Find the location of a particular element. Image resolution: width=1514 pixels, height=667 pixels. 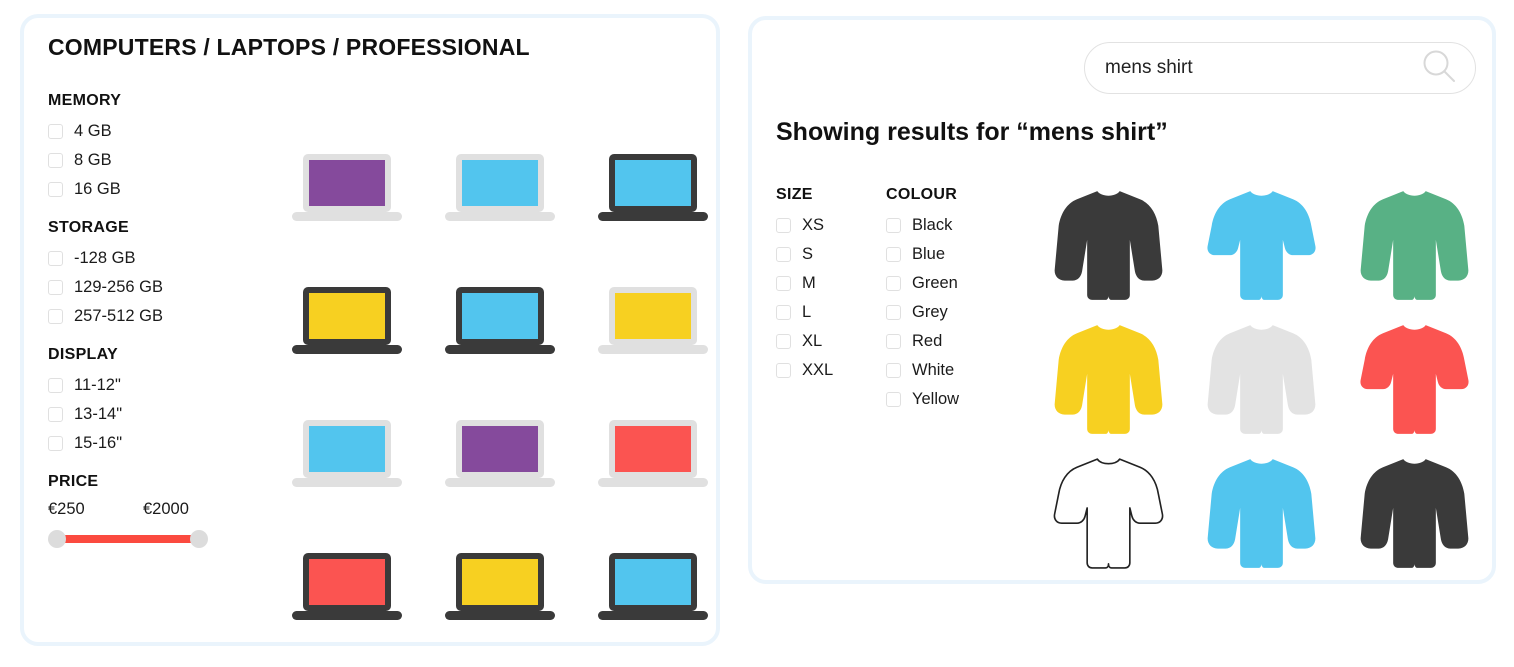

search-bar: mens shirt is located at coordinates (1280, 68).